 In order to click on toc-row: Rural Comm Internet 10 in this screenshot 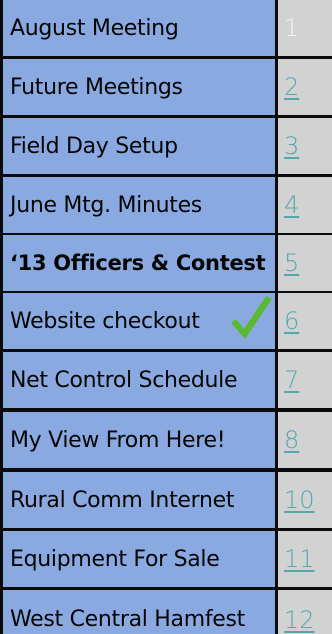, I will do `click(166, 500)`.